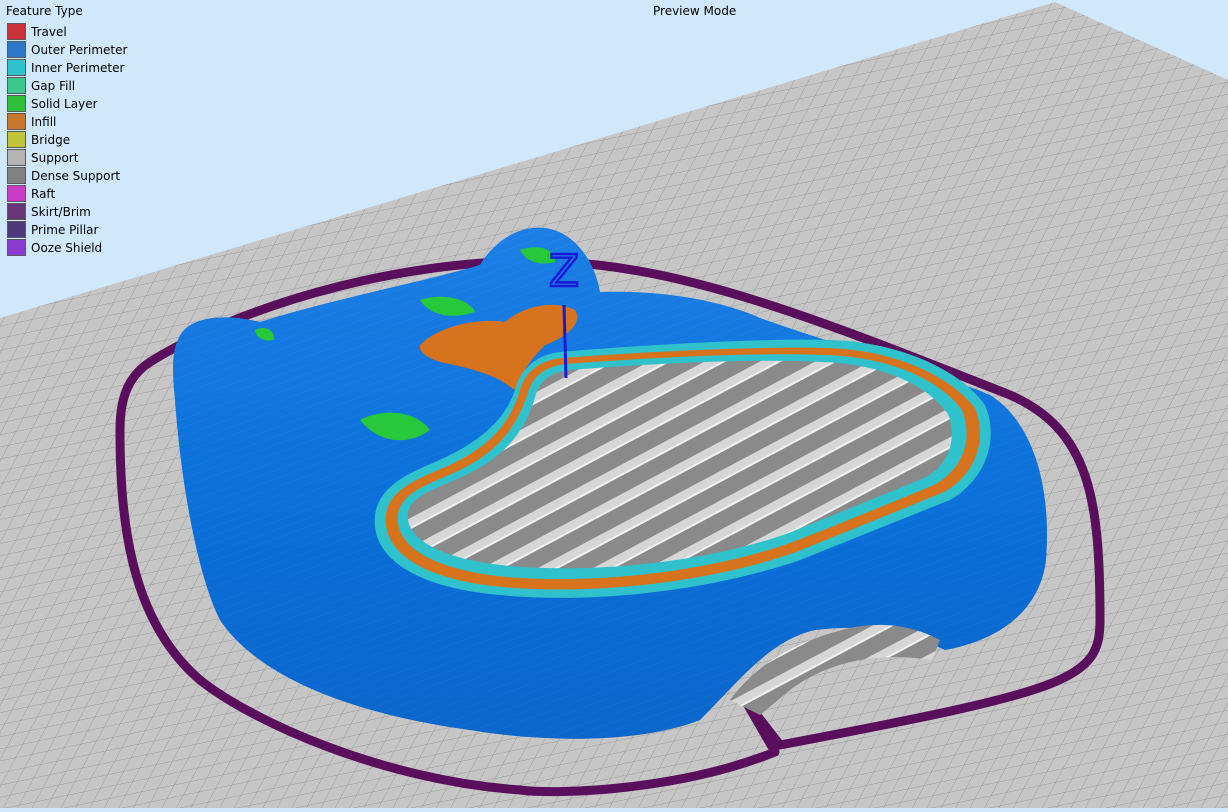 The width and height of the screenshot is (1228, 812). What do you see at coordinates (16, 103) in the screenshot?
I see `legend-swatch-solid-layer` at bounding box center [16, 103].